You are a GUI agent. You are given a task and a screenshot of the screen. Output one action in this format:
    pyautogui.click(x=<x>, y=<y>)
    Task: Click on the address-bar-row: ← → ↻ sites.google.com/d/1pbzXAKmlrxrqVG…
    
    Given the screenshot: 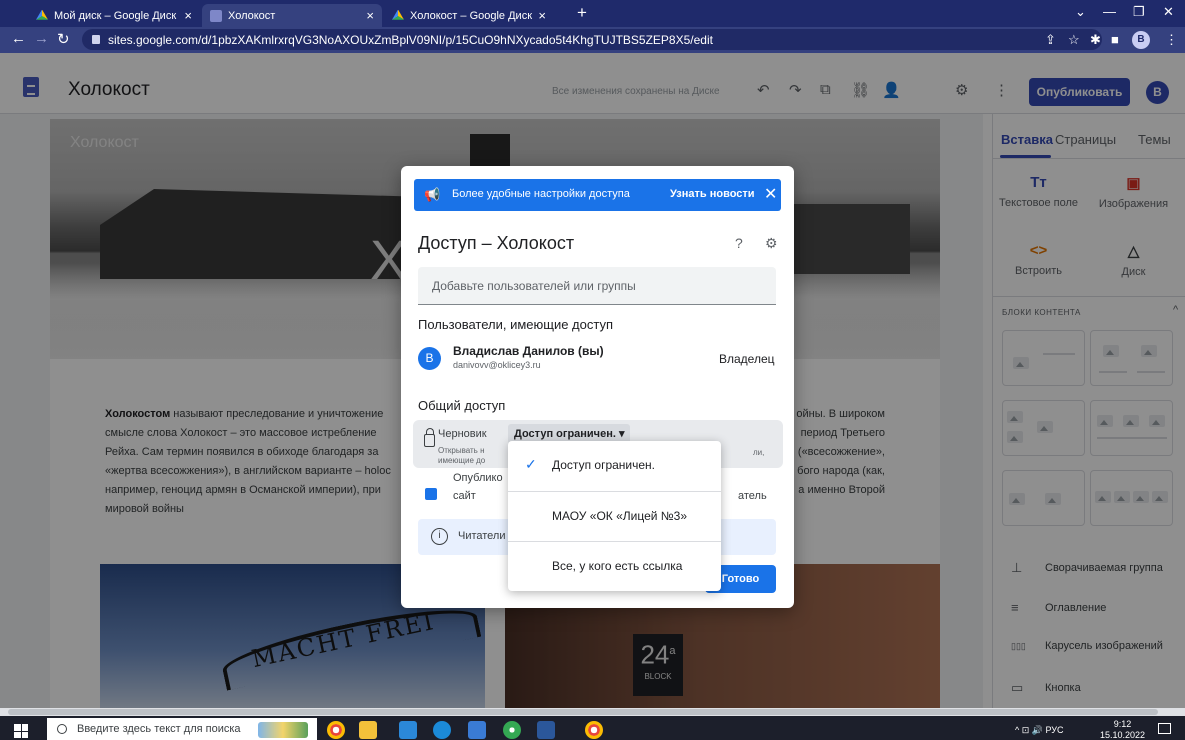 What is the action you would take?
    pyautogui.click(x=592, y=40)
    